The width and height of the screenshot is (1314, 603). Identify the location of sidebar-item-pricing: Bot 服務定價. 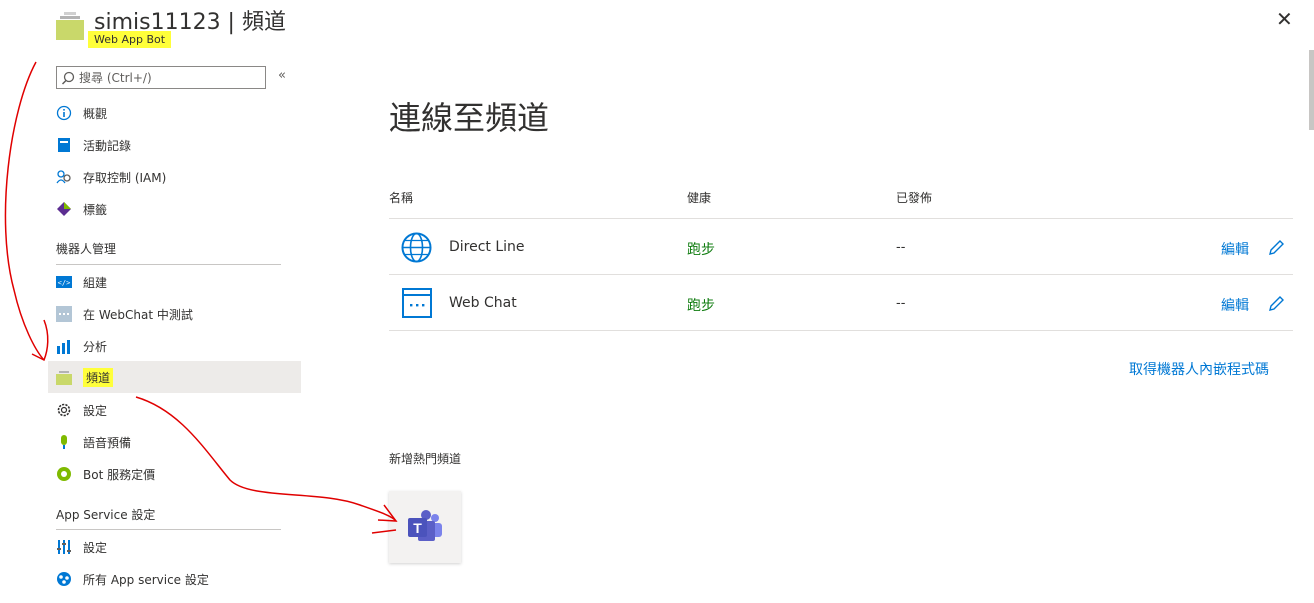
(174, 474).